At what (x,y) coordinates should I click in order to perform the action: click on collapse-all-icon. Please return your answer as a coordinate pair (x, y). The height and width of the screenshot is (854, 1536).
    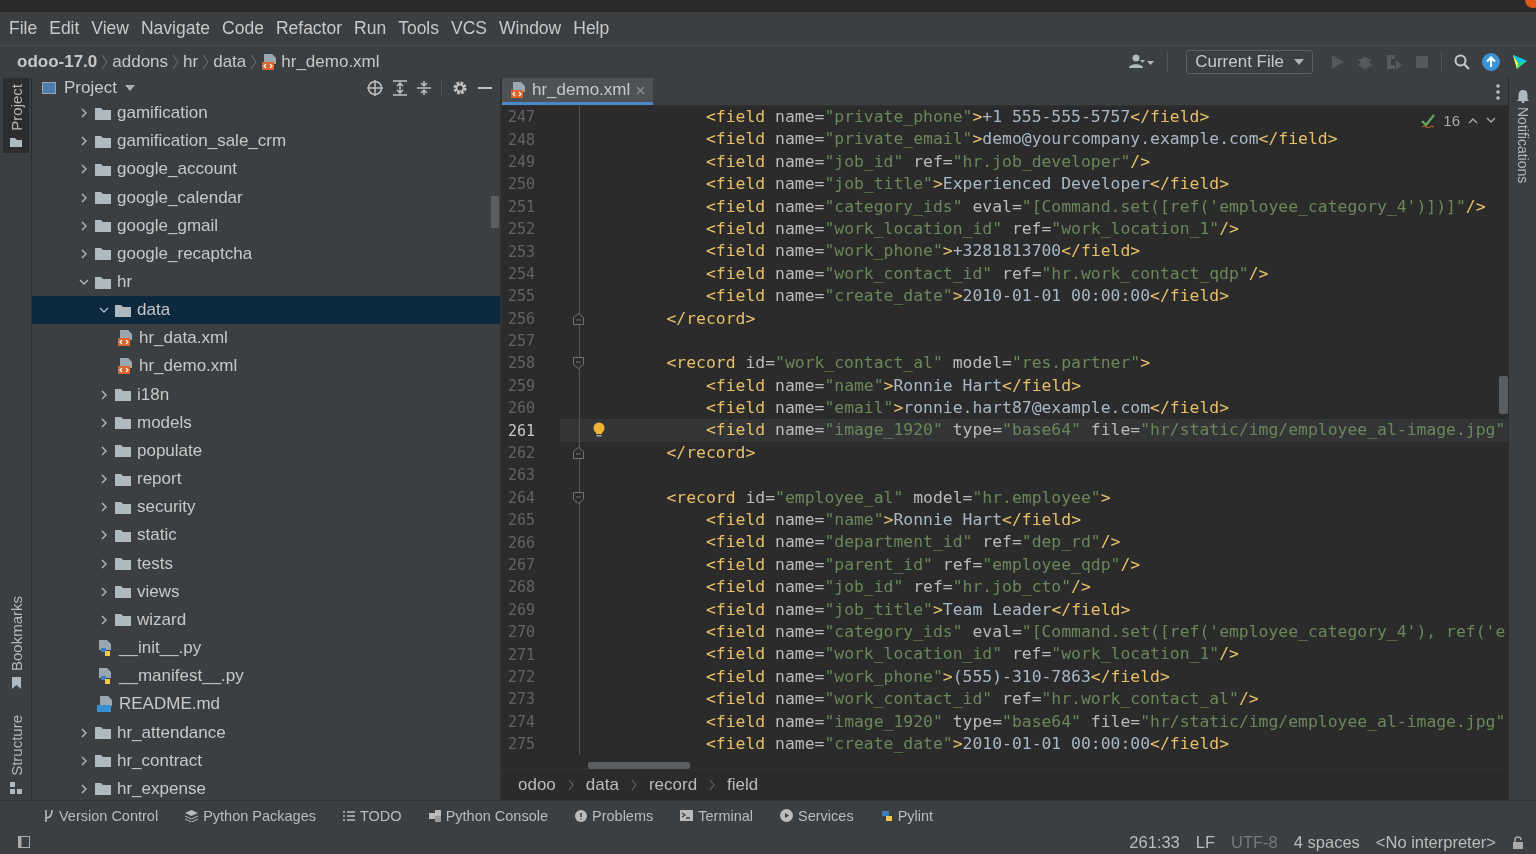
    Looking at the image, I should click on (424, 88).